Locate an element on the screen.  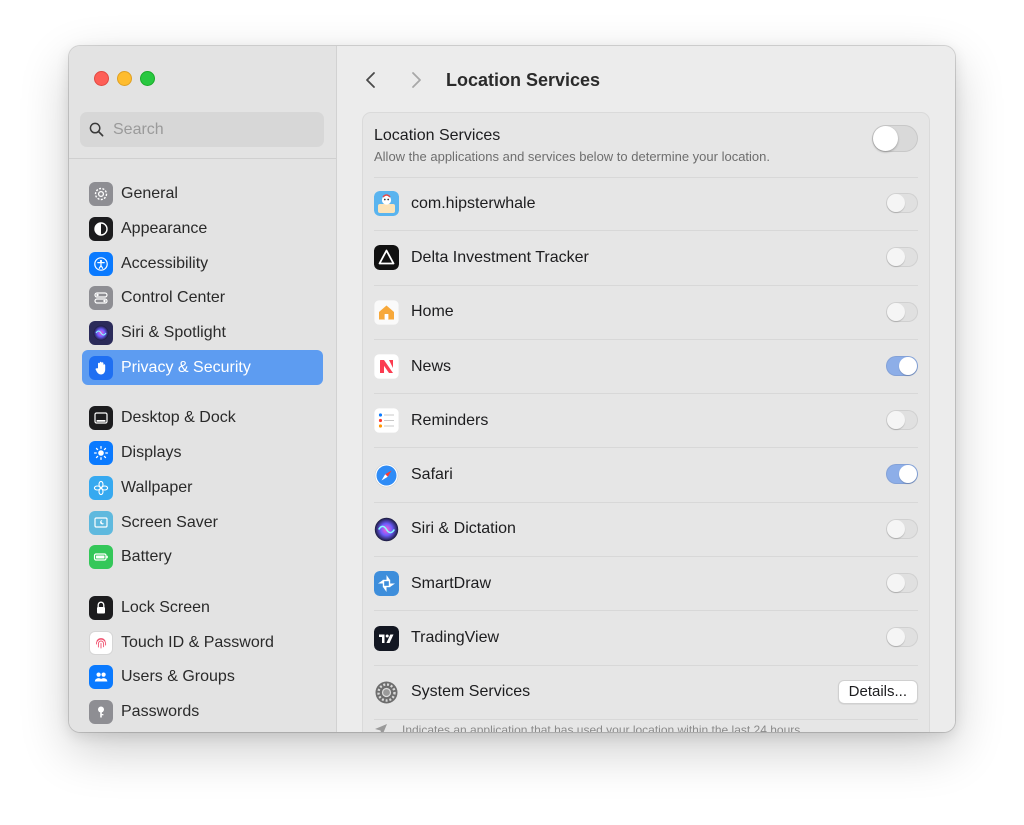
system-services-icon is located at coordinates (386, 692).